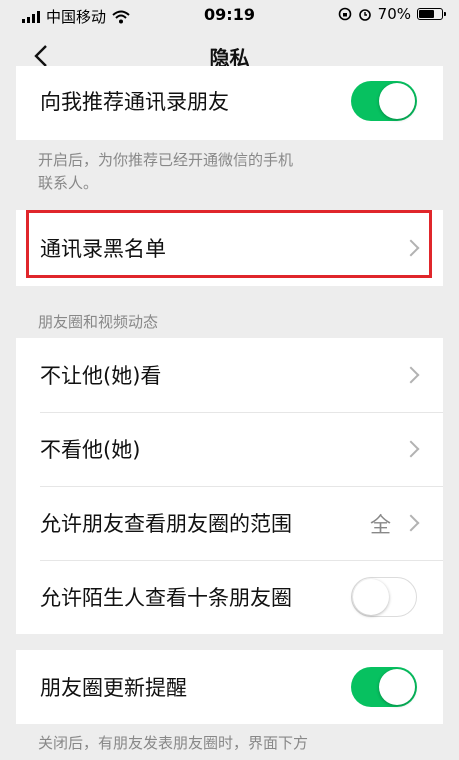  Describe the element at coordinates (166, 598) in the screenshot. I see `stranger-ten-label: 允许陌生人查看十条朋友圈` at that location.